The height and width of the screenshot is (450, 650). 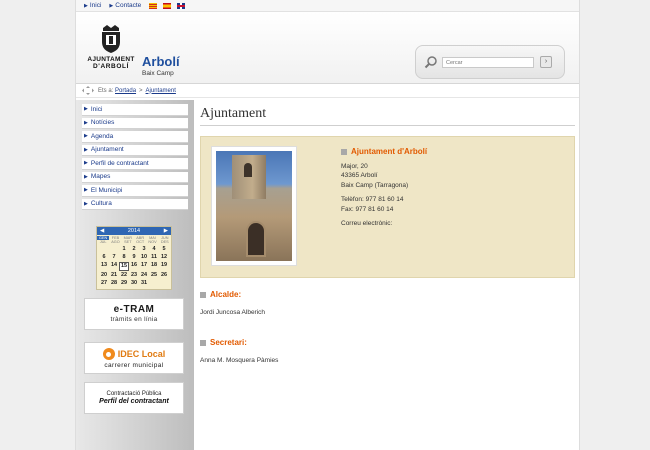 What do you see at coordinates (134, 275) in the screenshot?
I see `calendar-day: 23` at bounding box center [134, 275].